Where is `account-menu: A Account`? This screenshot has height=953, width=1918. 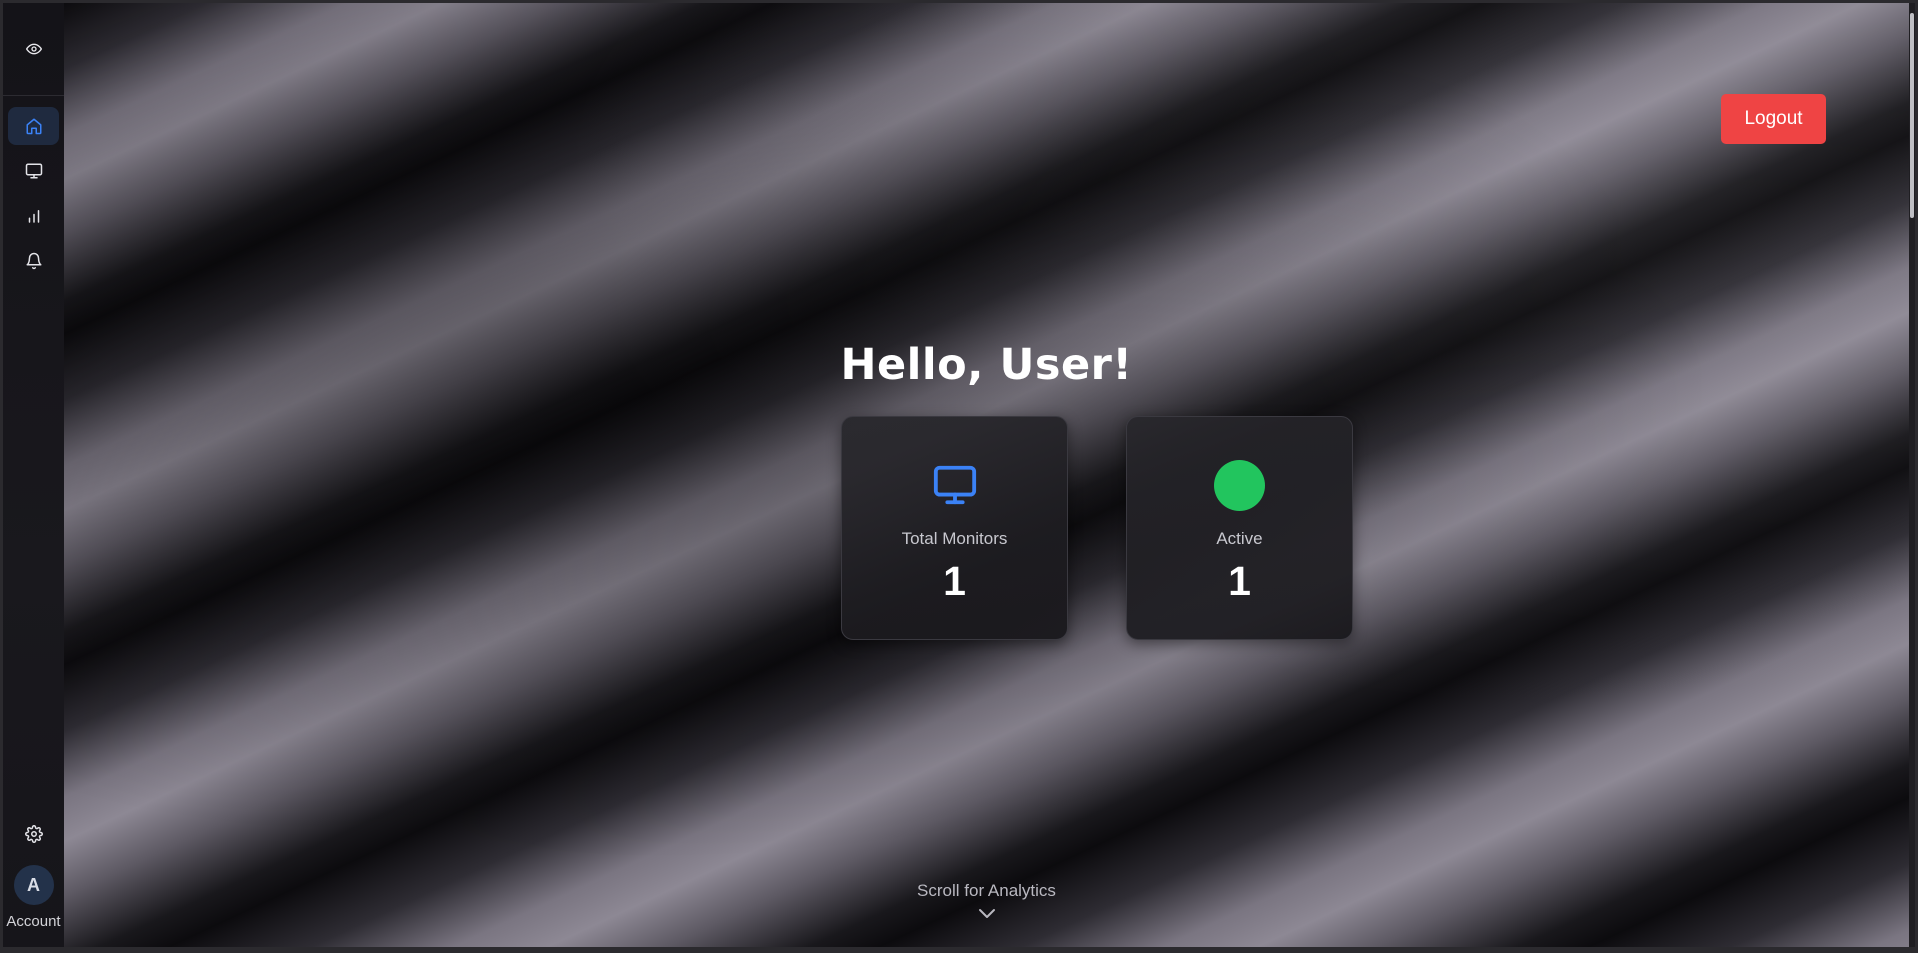 account-menu: A Account is located at coordinates (33, 897).